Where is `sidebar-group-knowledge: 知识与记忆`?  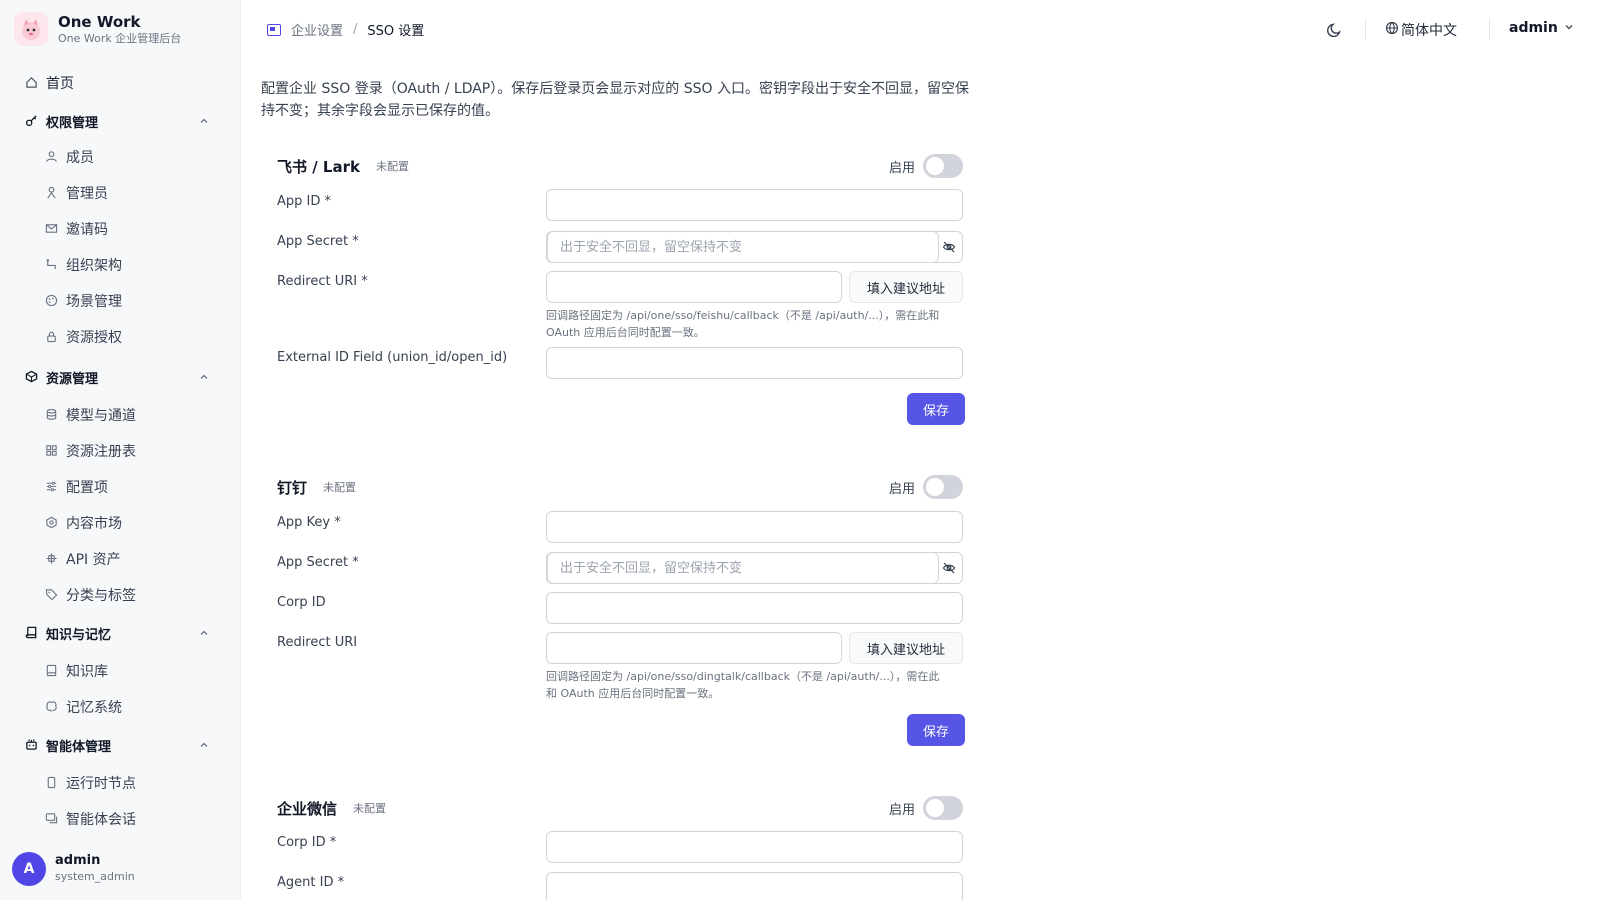 sidebar-group-knowledge: 知识与记忆 is located at coordinates (120, 633).